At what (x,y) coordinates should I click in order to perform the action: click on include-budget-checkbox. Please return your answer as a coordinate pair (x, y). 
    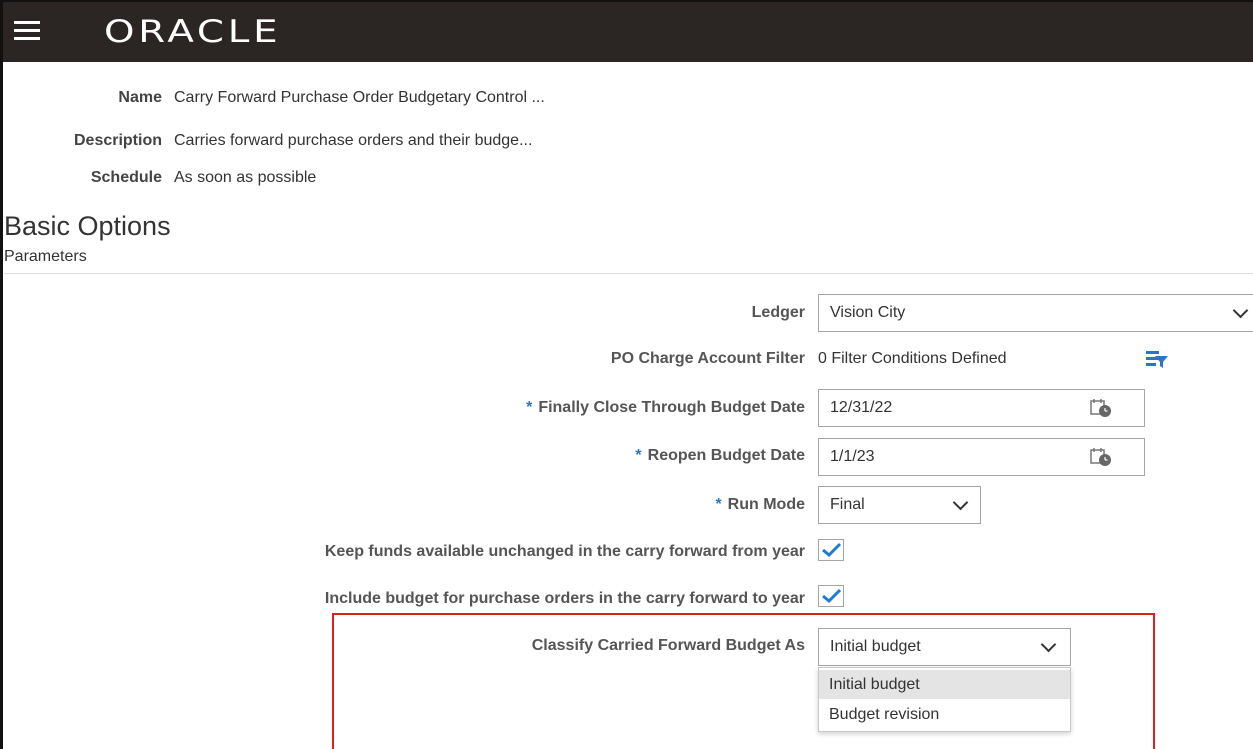
    Looking at the image, I should click on (831, 596).